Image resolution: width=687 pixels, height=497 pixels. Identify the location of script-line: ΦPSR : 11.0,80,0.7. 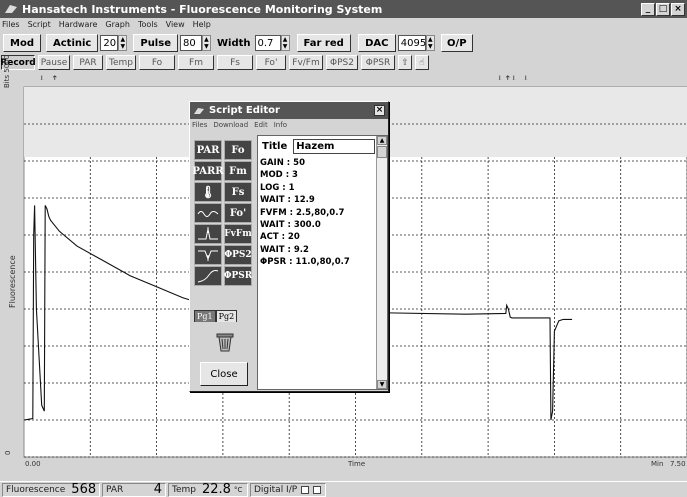
(305, 262).